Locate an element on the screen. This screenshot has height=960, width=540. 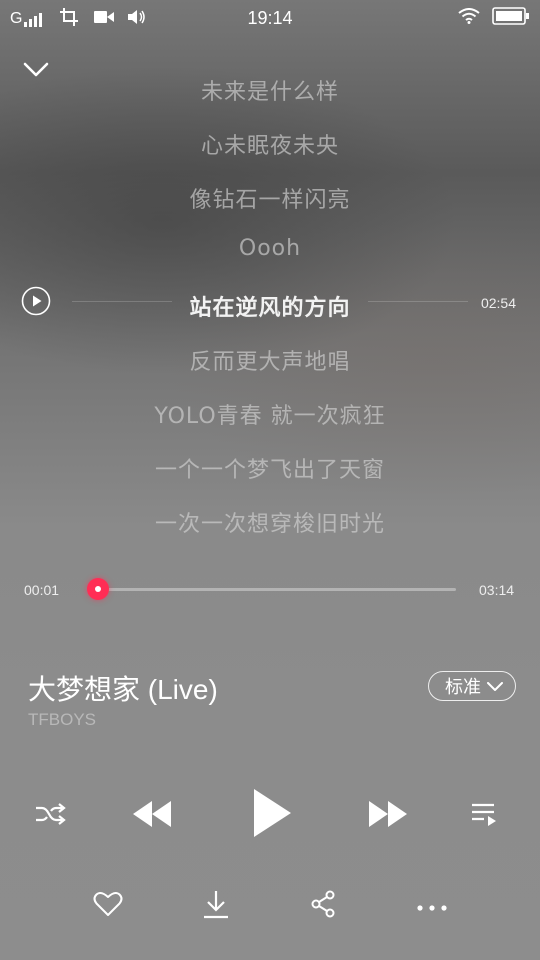
shuffle-icon is located at coordinates (50, 816).